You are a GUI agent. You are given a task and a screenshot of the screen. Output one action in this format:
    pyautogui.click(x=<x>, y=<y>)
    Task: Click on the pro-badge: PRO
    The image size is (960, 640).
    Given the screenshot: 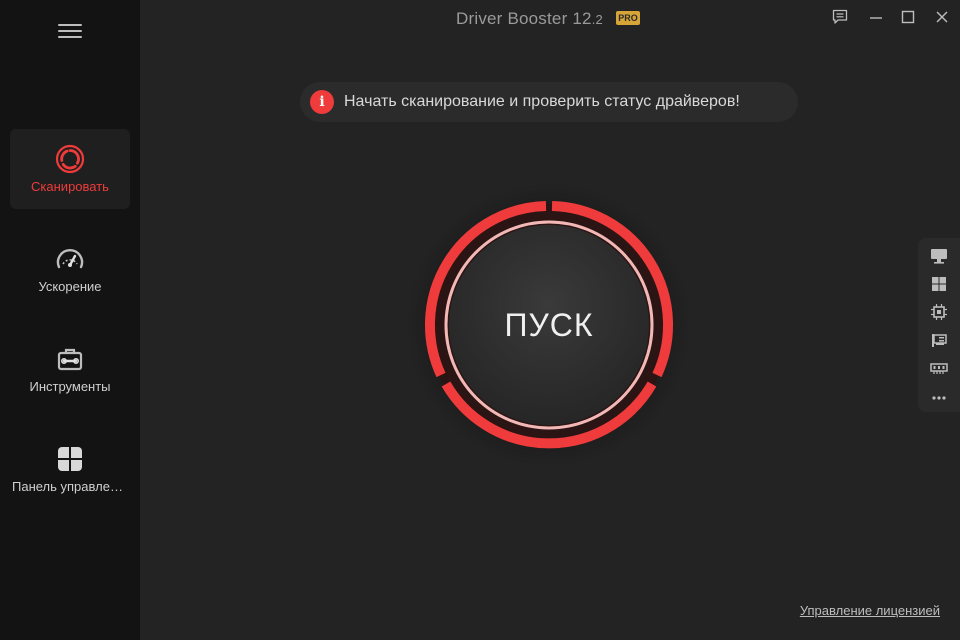 What is the action you would take?
    pyautogui.click(x=628, y=18)
    